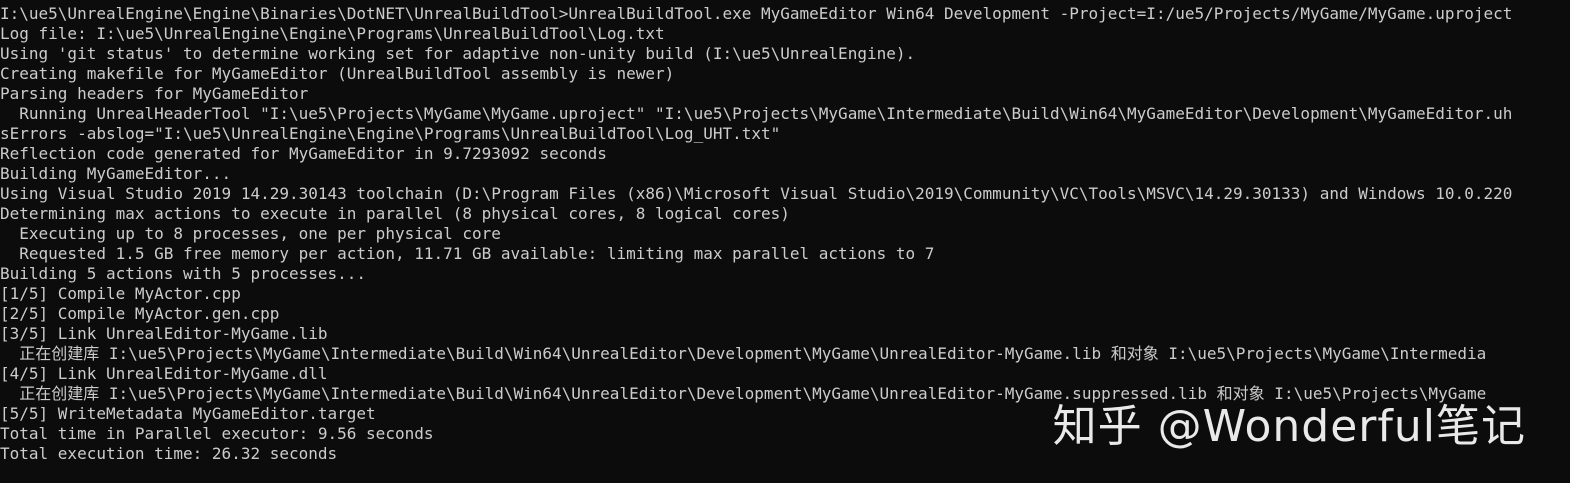 This screenshot has width=1570, height=483. Describe the element at coordinates (120, 293) in the screenshot. I see `console-line: [1/5] Compile MyActor.cpp` at that location.